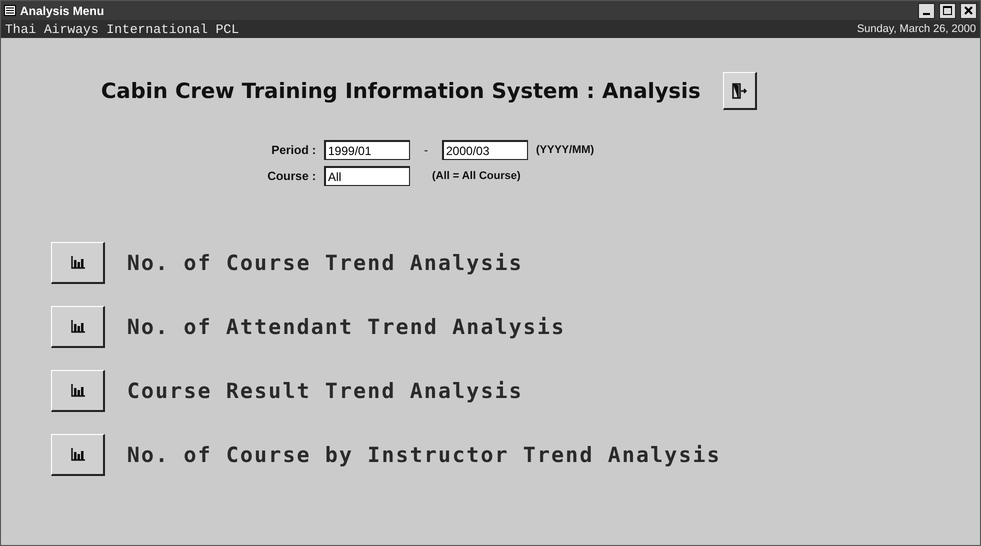 This screenshot has width=981, height=546. Describe the element at coordinates (293, 150) in the screenshot. I see `period-label: Period :` at that location.